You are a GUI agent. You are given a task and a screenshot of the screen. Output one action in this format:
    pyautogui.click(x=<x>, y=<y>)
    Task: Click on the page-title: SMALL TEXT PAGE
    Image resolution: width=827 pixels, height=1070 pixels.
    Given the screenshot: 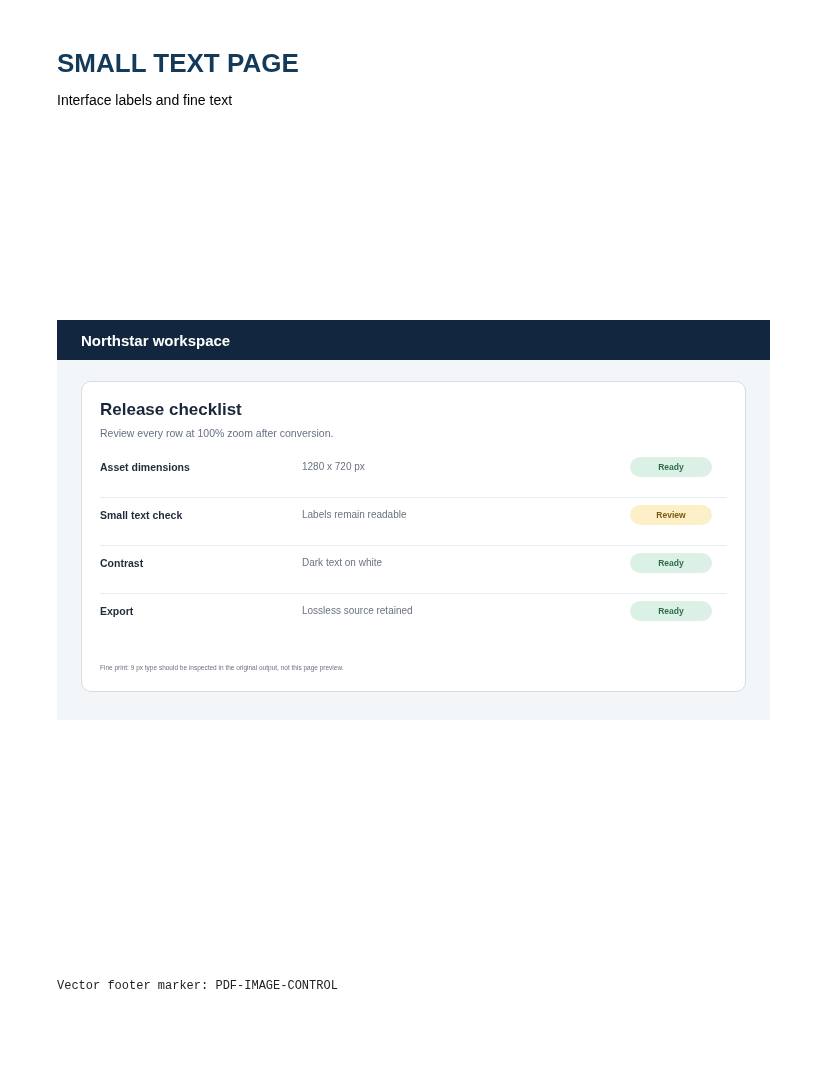 What is the action you would take?
    pyautogui.click(x=178, y=63)
    